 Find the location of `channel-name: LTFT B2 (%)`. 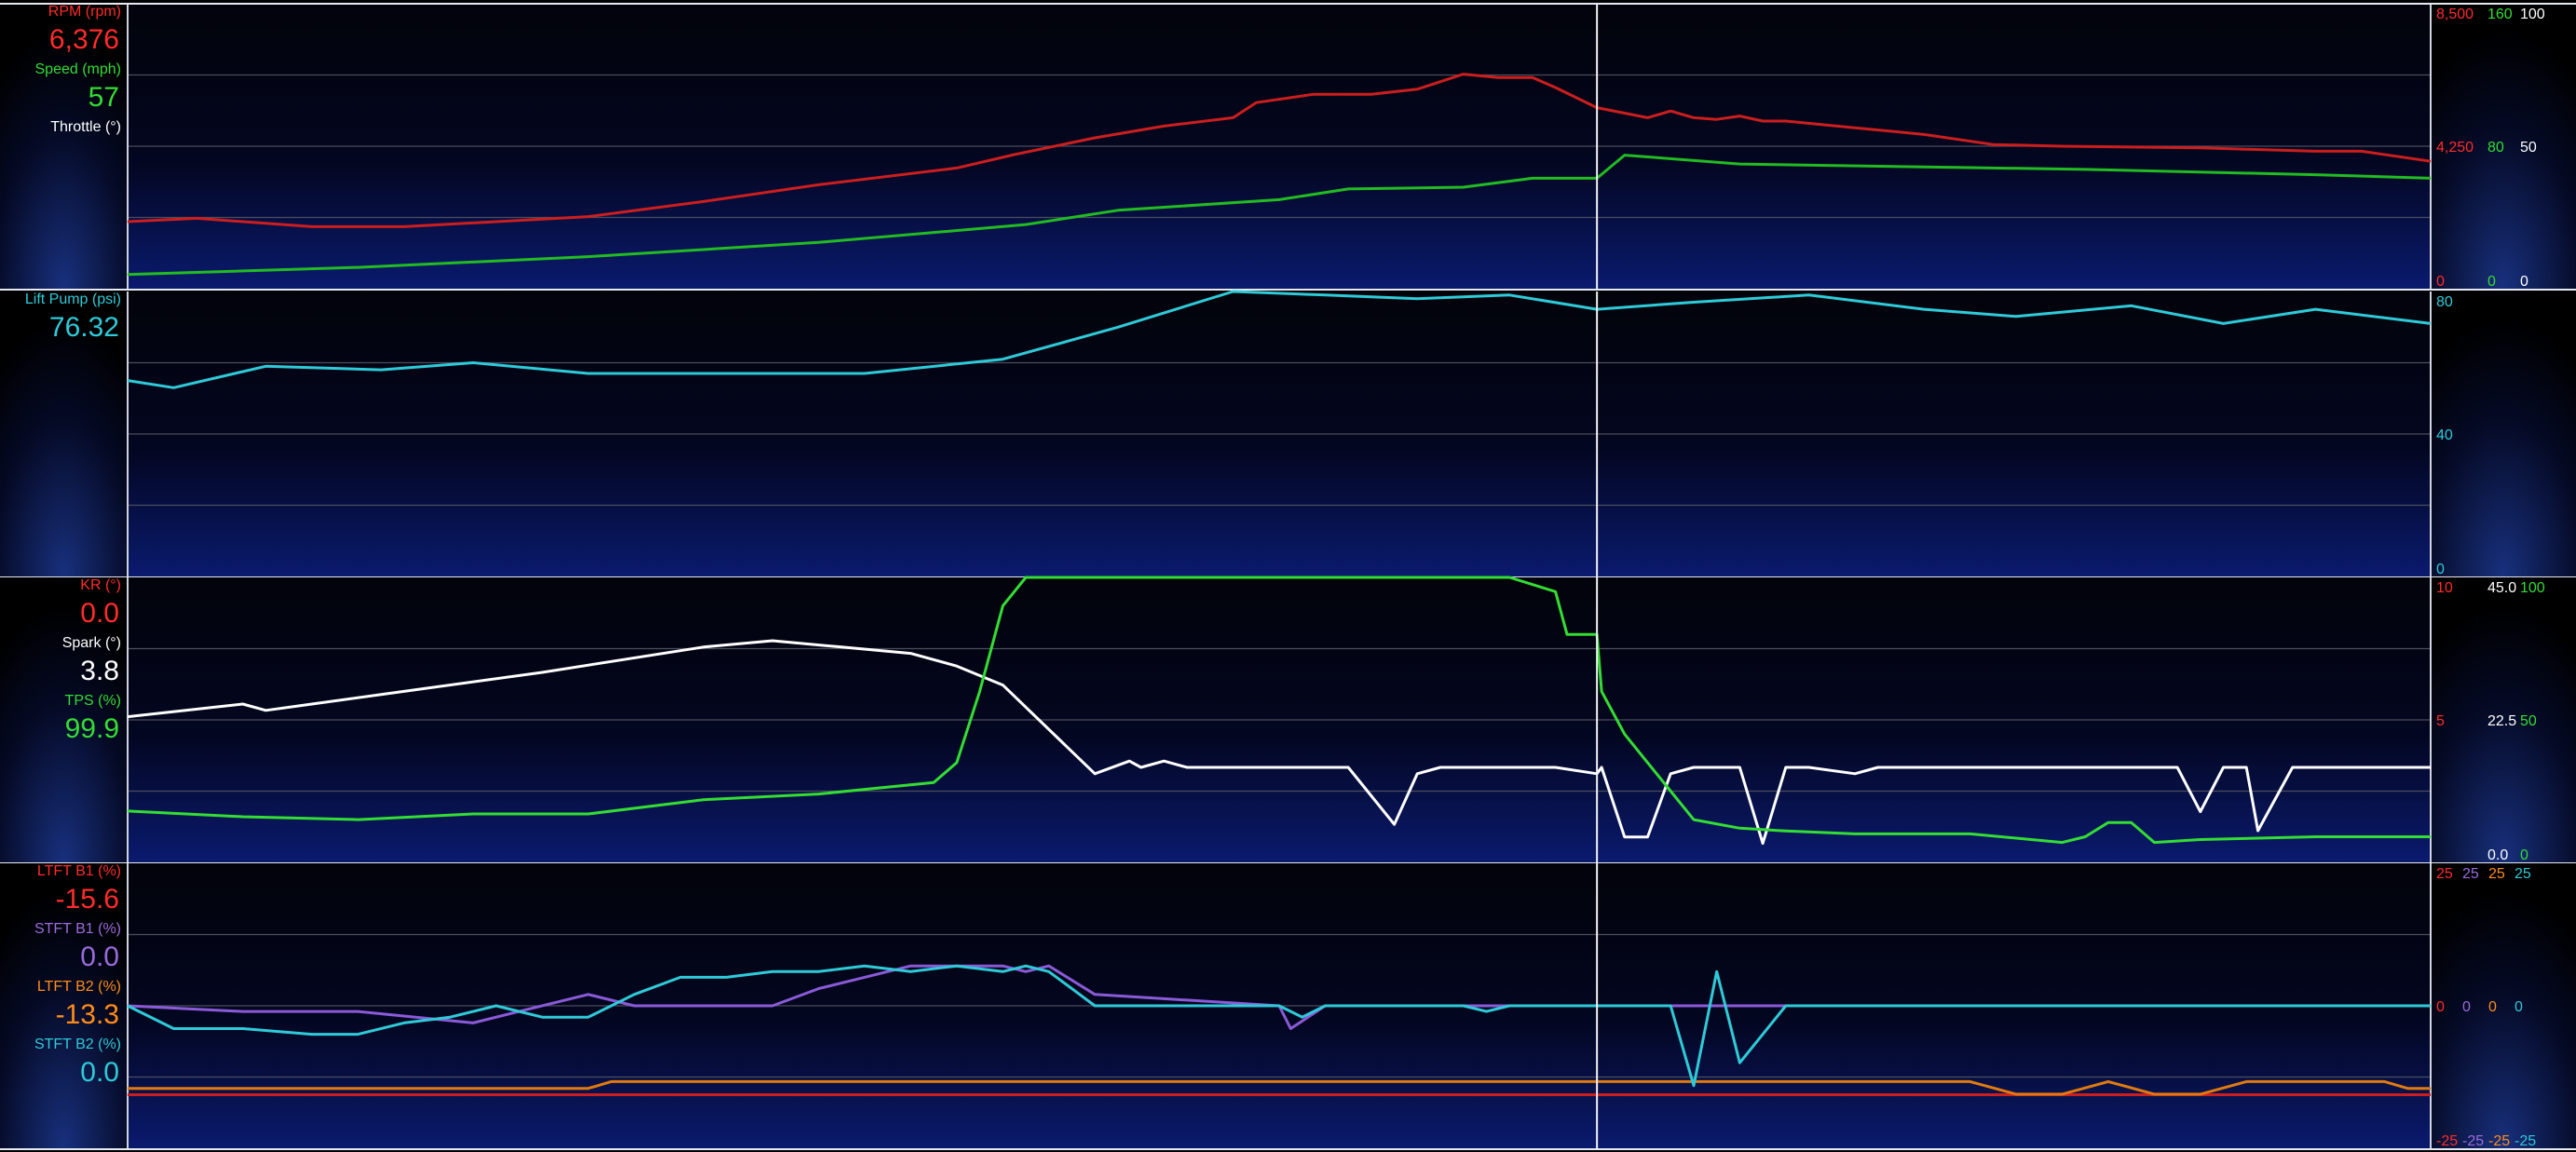

channel-name: LTFT B2 (%) is located at coordinates (79, 987).